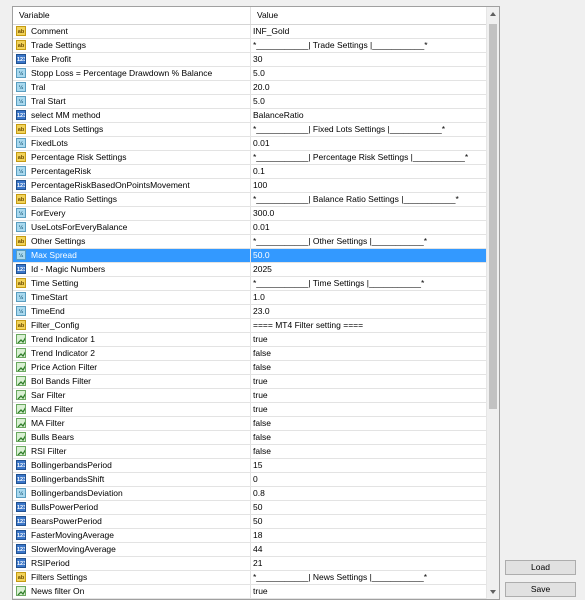 The height and width of the screenshot is (600, 585). What do you see at coordinates (257, 563) in the screenshot?
I see `value-cell: 21` at bounding box center [257, 563].